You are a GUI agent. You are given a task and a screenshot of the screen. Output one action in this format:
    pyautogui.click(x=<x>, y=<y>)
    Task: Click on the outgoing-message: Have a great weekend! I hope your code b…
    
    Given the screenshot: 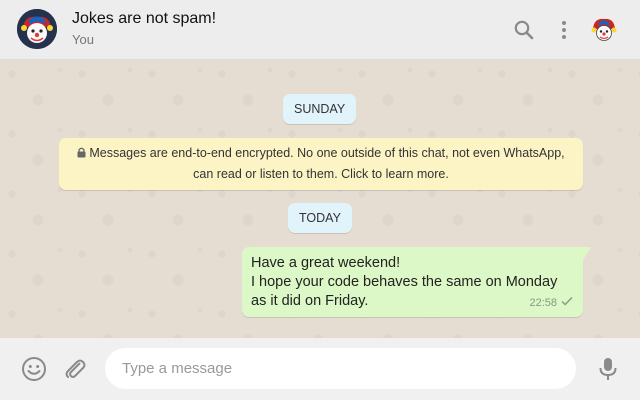 What is the action you would take?
    pyautogui.click(x=416, y=282)
    